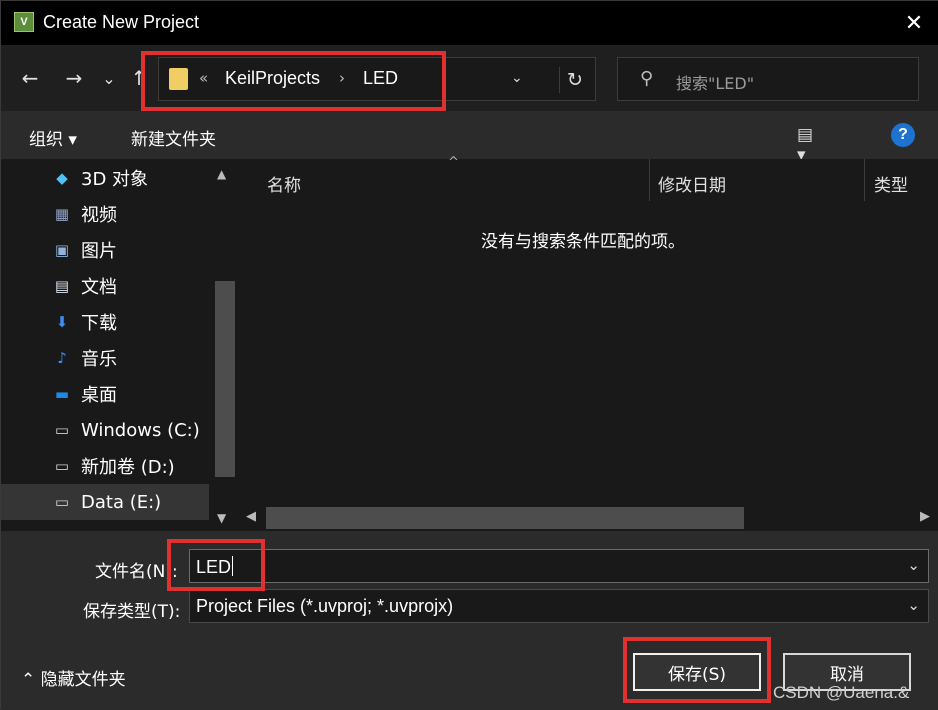  What do you see at coordinates (469, 138) in the screenshot?
I see `command-toolbar: 组织 ▾ 新建文件夹 ▤ ▾ ?` at bounding box center [469, 138].